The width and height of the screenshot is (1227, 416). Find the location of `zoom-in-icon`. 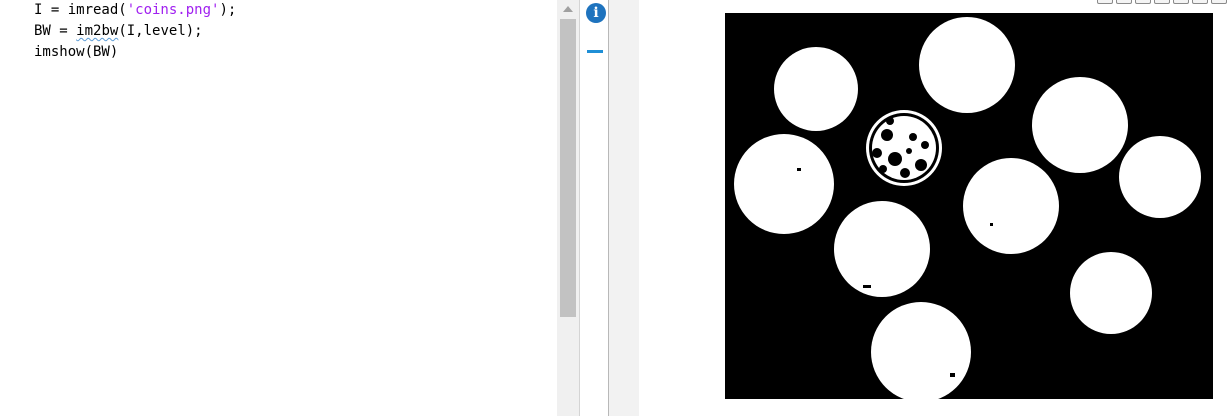

zoom-in-icon is located at coordinates (1181, 2).